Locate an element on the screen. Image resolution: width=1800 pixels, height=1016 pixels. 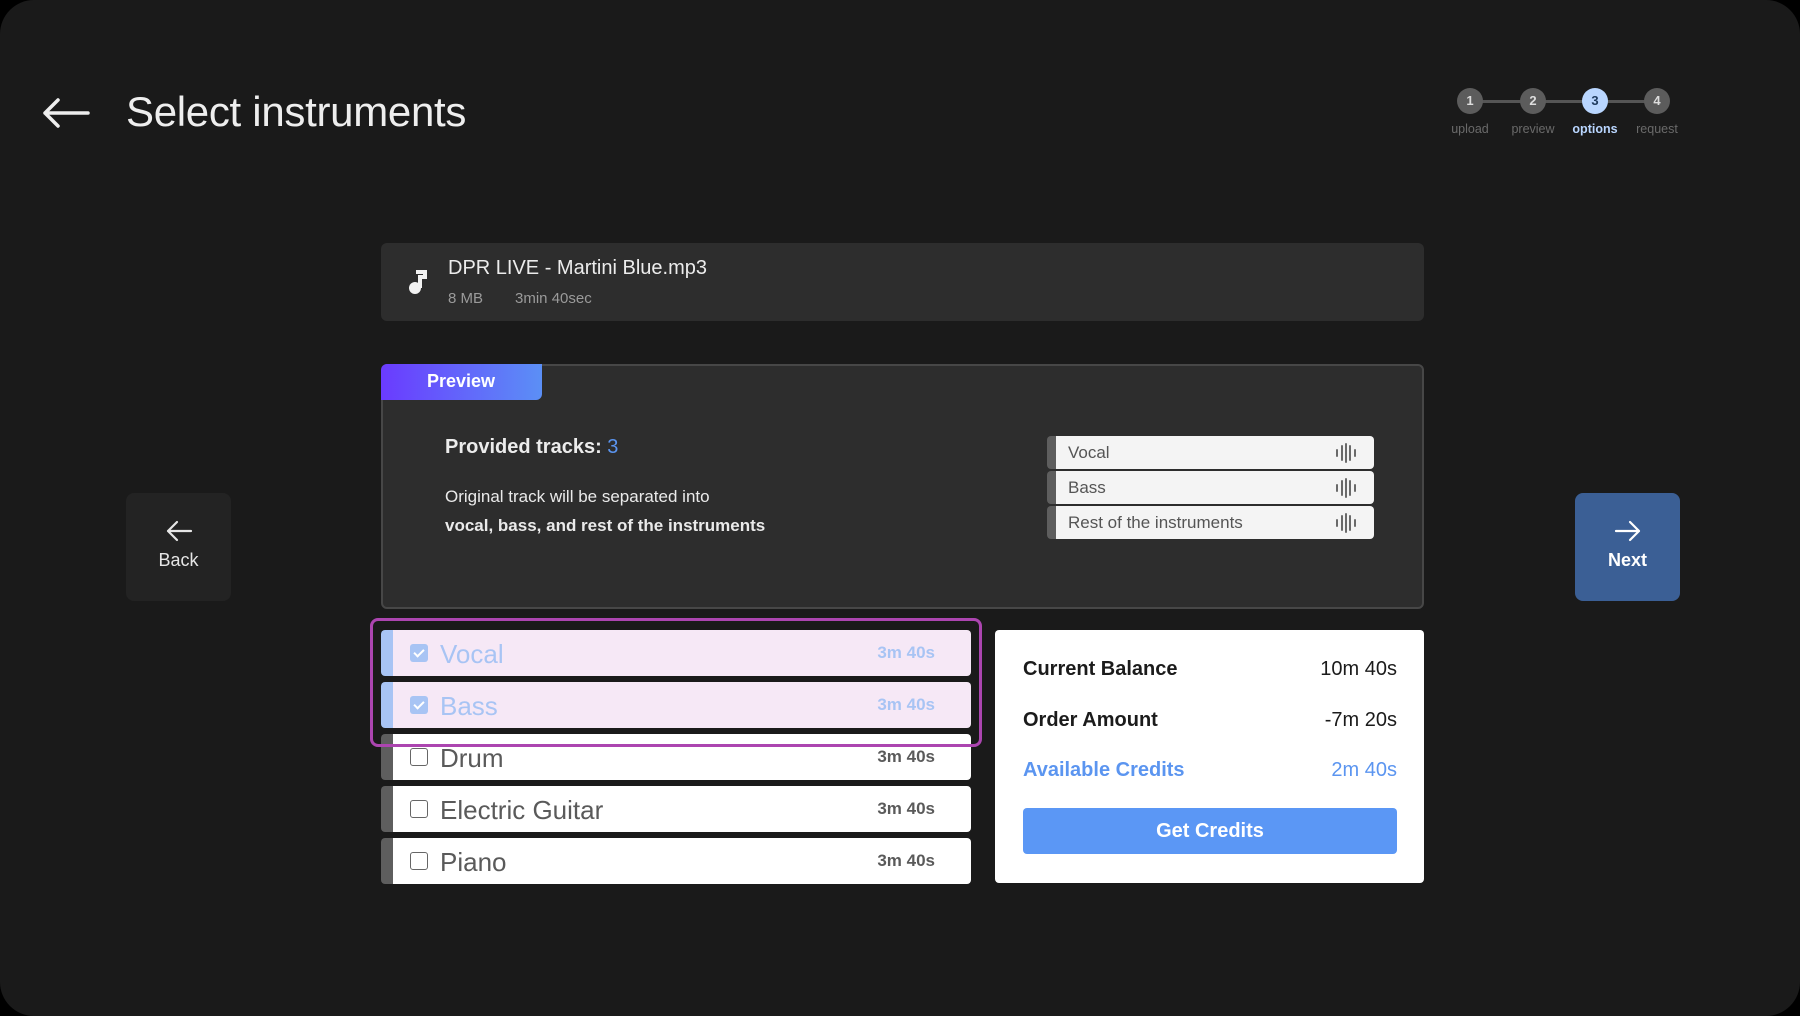
instrument-name: Bass is located at coordinates (469, 706).